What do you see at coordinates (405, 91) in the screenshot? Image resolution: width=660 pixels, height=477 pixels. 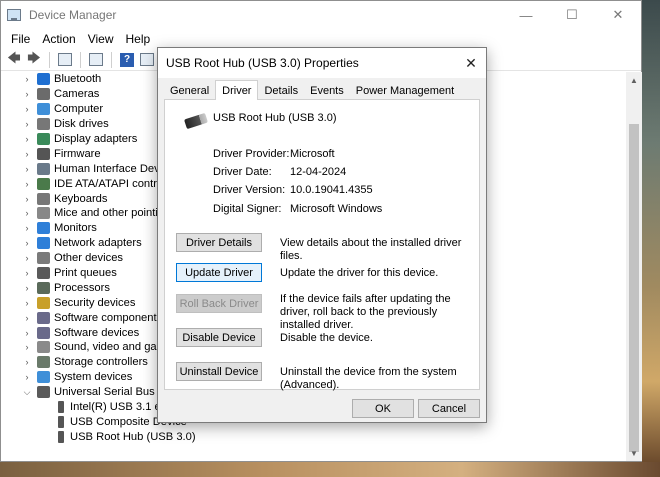 I see `tab-power-management: Power Management` at bounding box center [405, 91].